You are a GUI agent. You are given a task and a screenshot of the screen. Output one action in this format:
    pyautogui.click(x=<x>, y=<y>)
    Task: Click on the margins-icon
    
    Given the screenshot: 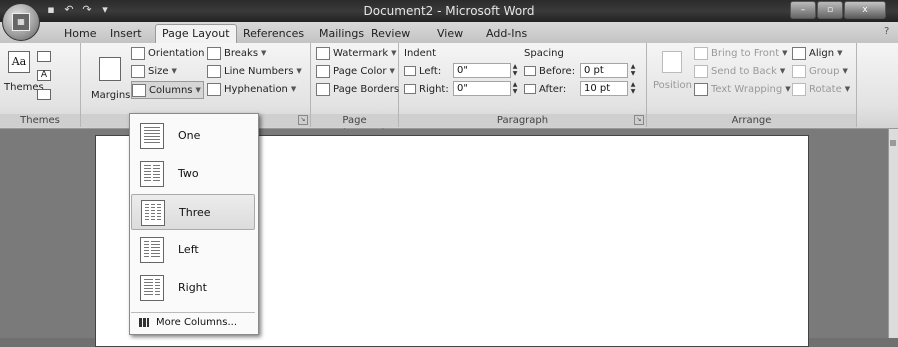 What is the action you would take?
    pyautogui.click(x=110, y=69)
    